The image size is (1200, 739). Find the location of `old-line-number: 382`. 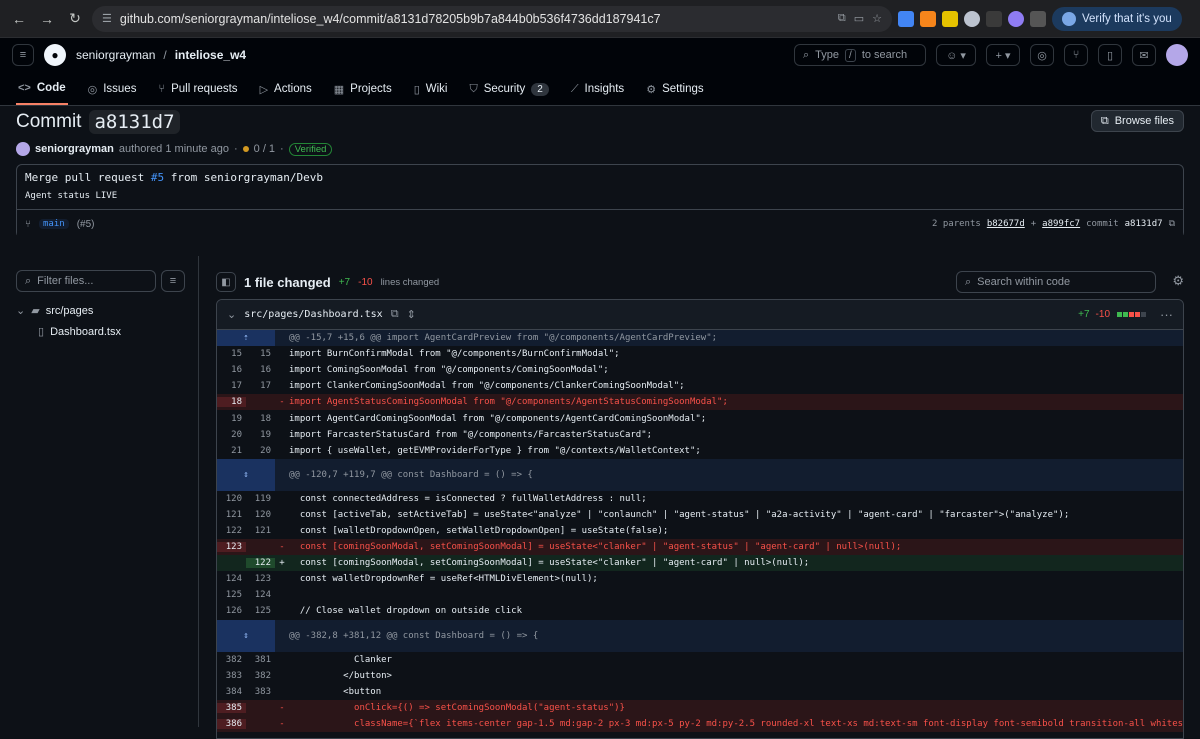

old-line-number: 382 is located at coordinates (231, 660).